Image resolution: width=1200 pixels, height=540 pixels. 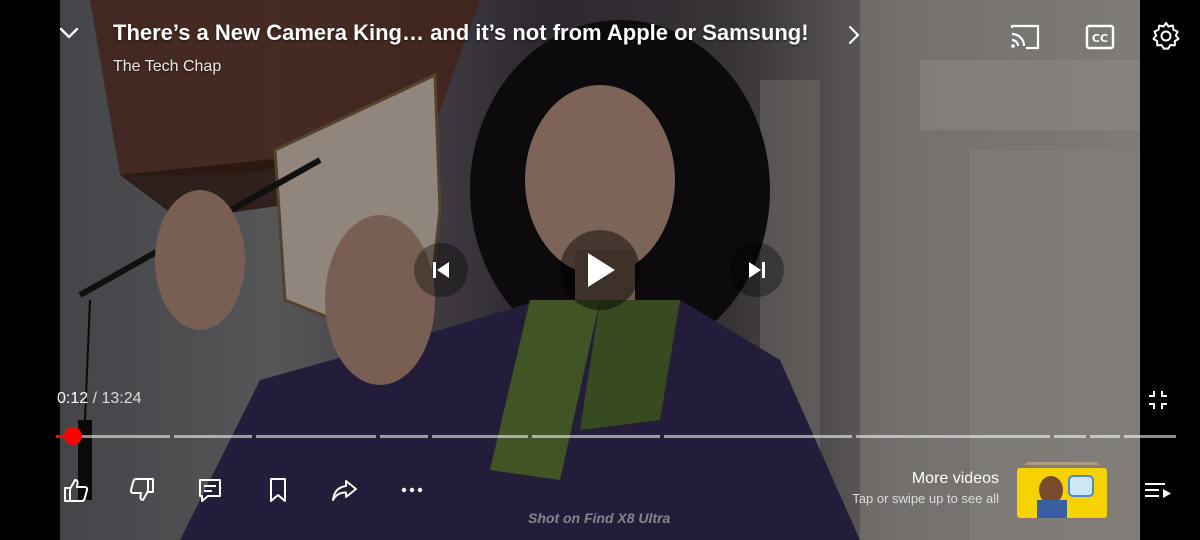 I want to click on skip-next-icon, so click(x=757, y=270).